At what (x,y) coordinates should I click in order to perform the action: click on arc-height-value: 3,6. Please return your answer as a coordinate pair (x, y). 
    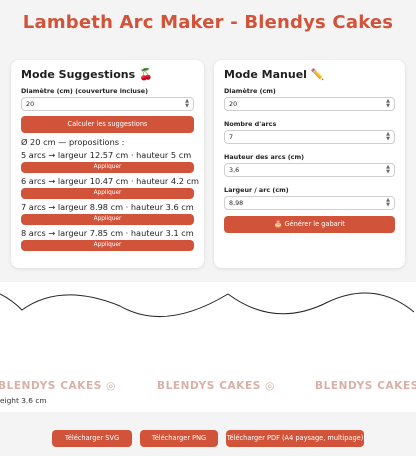
    Looking at the image, I should click on (234, 170).